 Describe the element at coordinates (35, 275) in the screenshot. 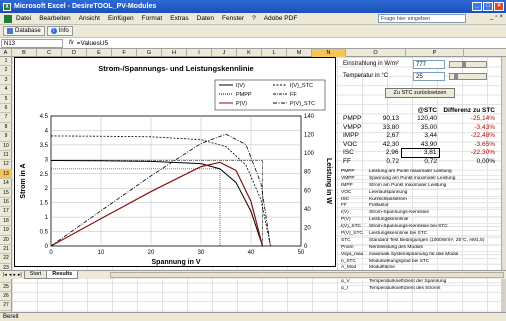

I see `tab-start: Start` at that location.